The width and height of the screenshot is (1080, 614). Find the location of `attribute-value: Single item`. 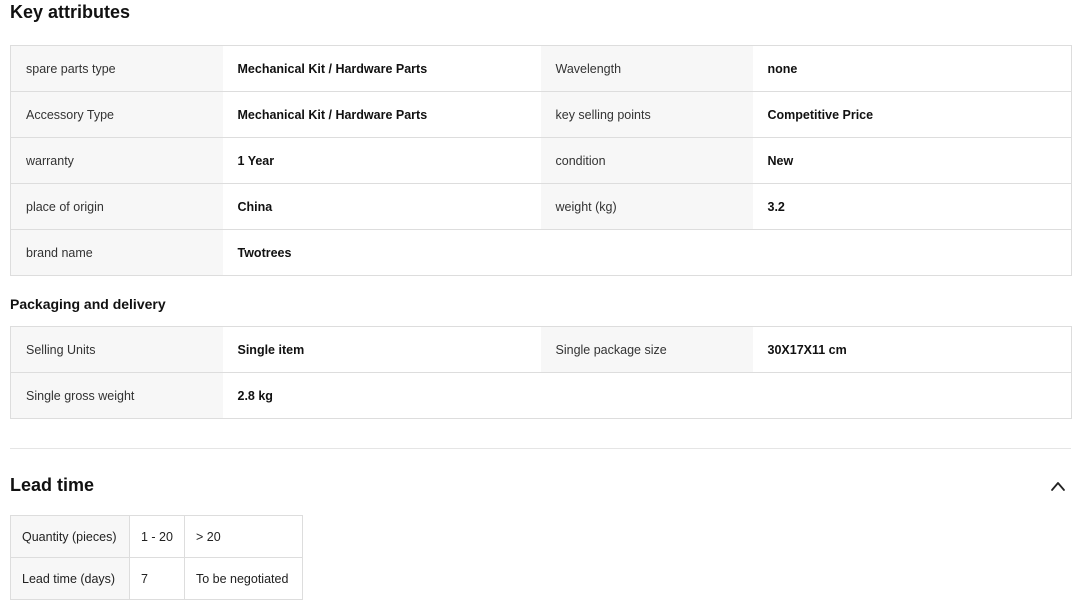

attribute-value: Single item is located at coordinates (381, 349).